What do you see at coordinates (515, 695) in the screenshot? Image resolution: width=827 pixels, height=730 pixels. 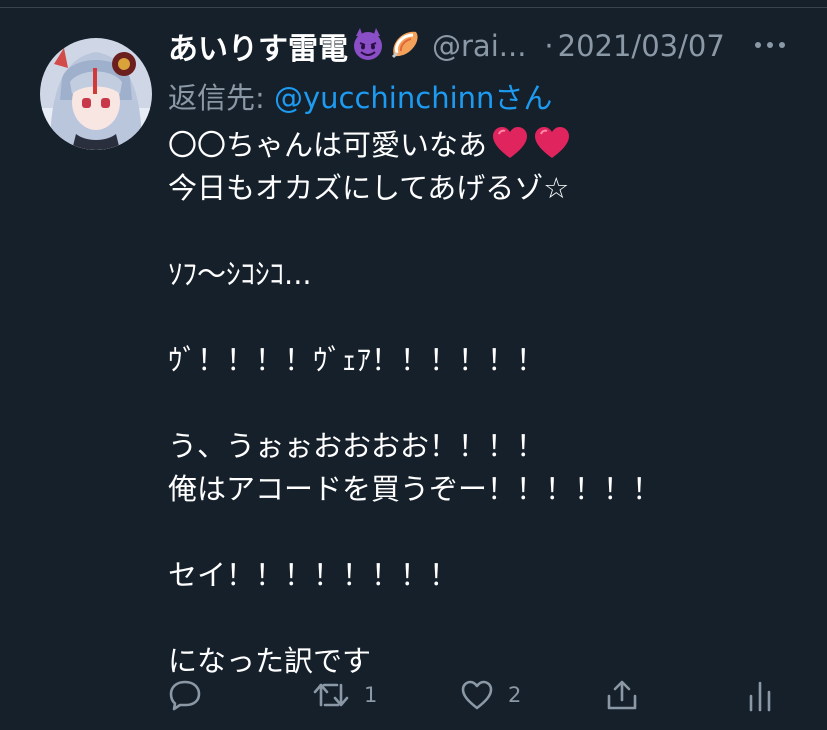 I see `like-count: 2` at bounding box center [515, 695].